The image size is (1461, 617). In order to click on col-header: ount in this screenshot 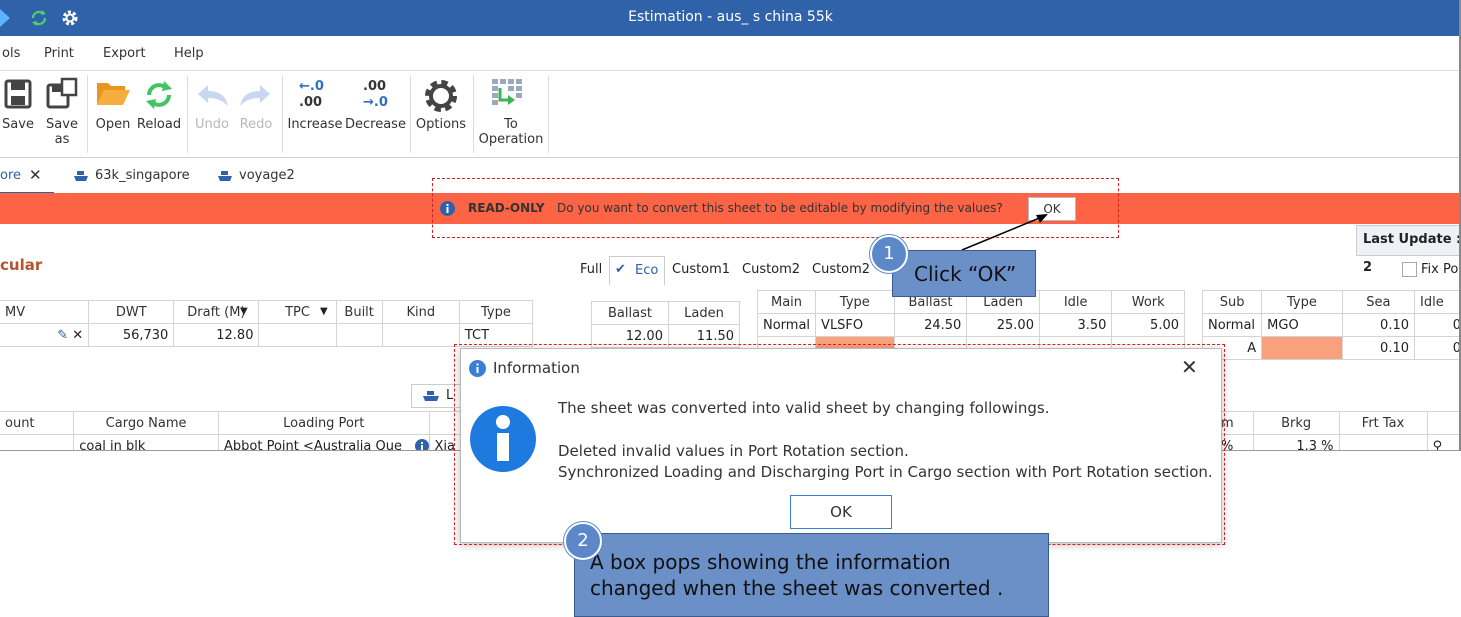, I will do `click(37, 423)`.